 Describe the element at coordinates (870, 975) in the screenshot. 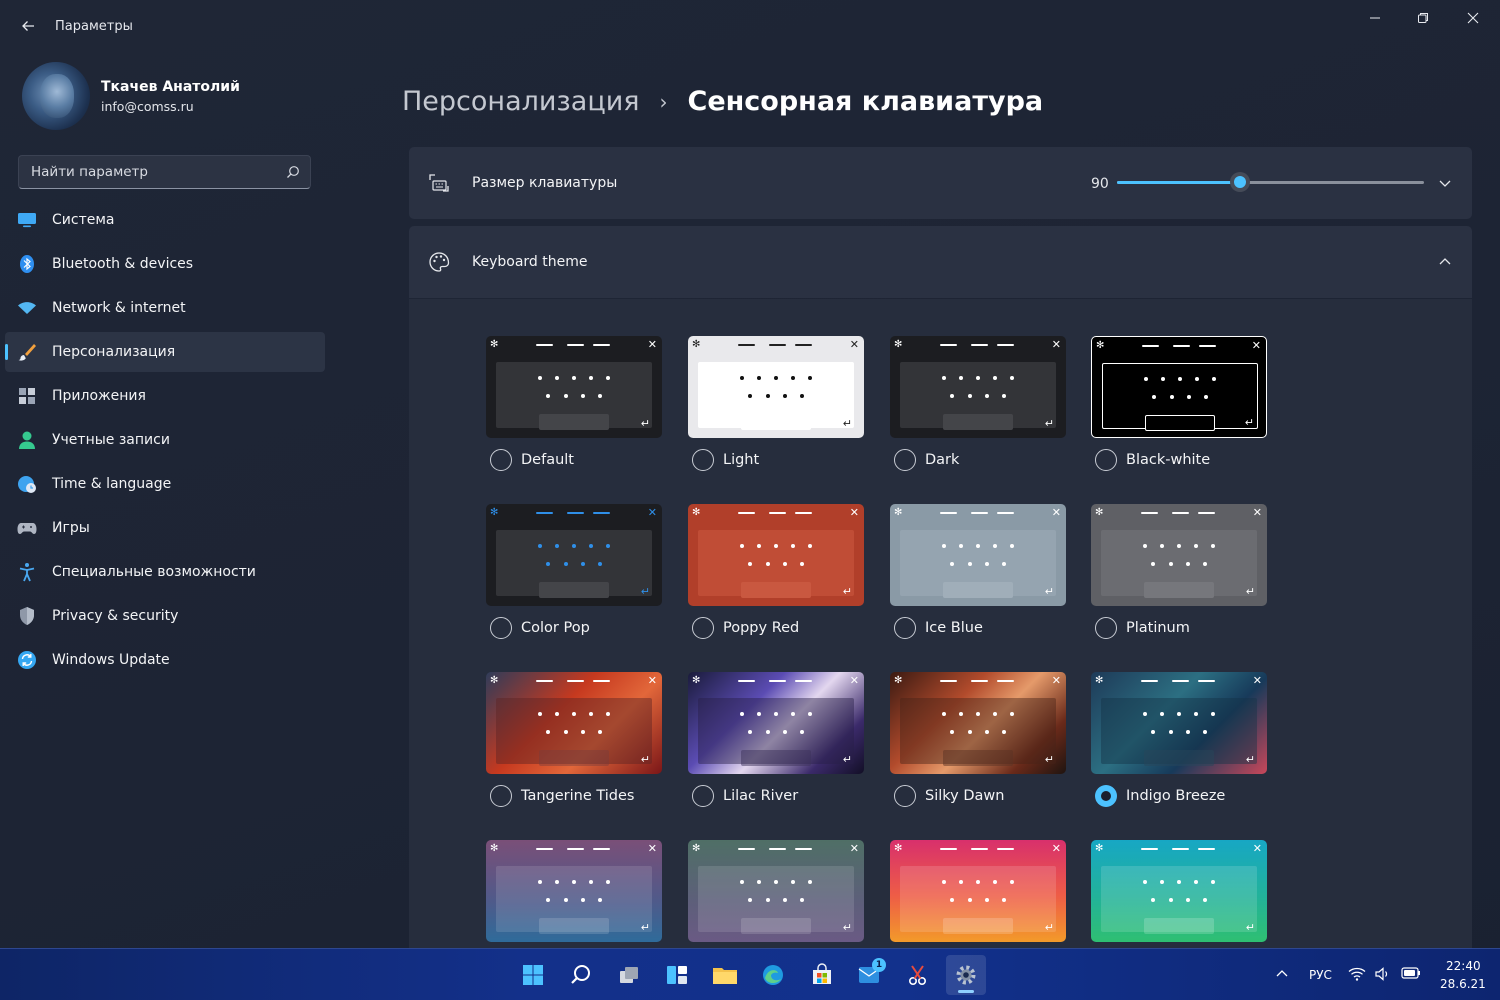

I see `taskbar-app-mail: 1` at that location.